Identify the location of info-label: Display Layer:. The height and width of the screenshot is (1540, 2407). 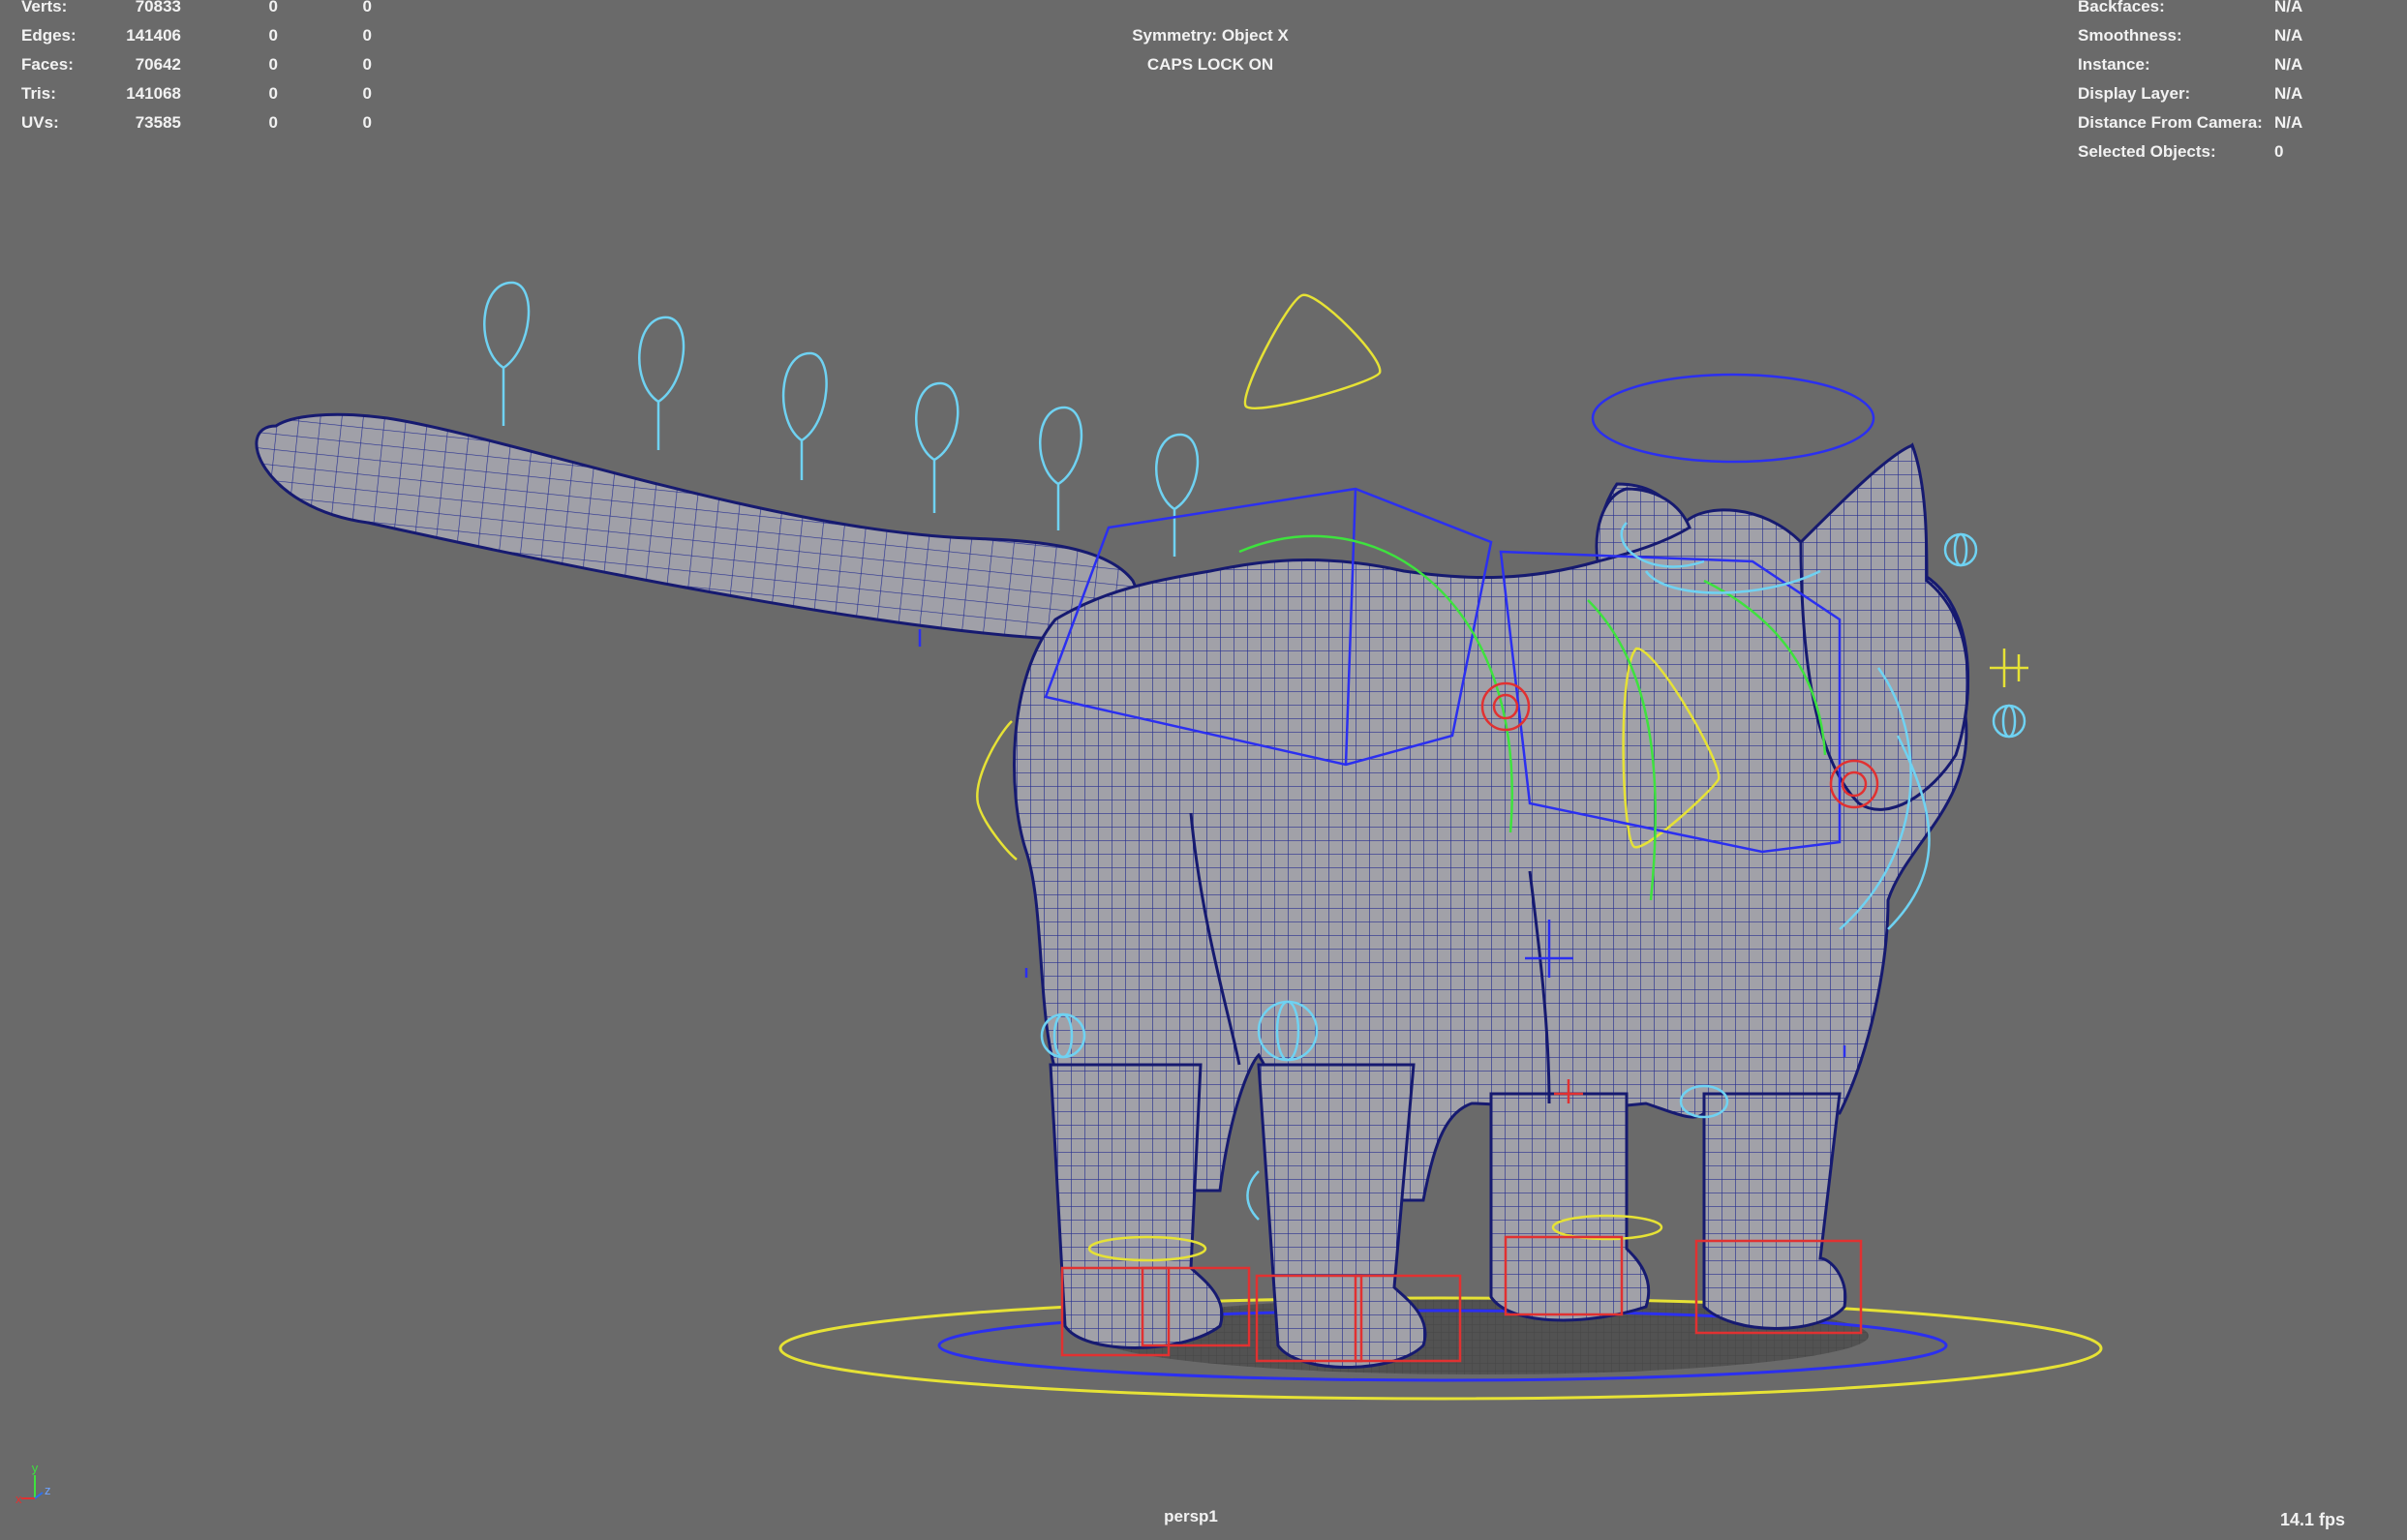
(2134, 93).